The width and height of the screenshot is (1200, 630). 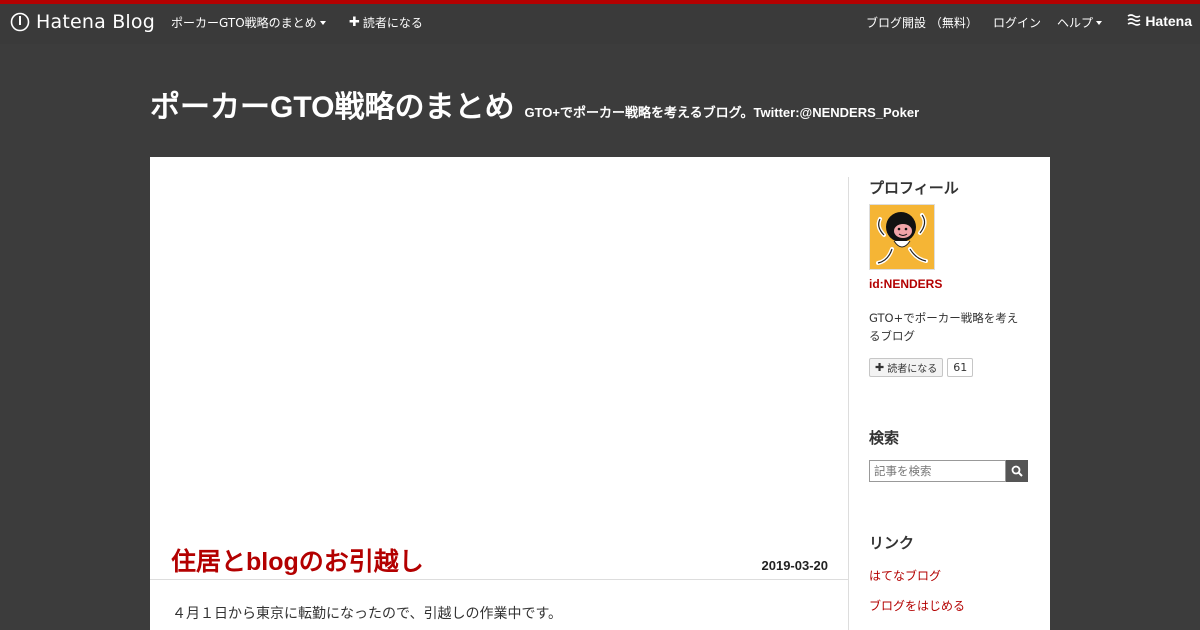 What do you see at coordinates (244, 23) in the screenshot?
I see `blog-menu-label: ポーカーGTO戦略のまとめ` at bounding box center [244, 23].